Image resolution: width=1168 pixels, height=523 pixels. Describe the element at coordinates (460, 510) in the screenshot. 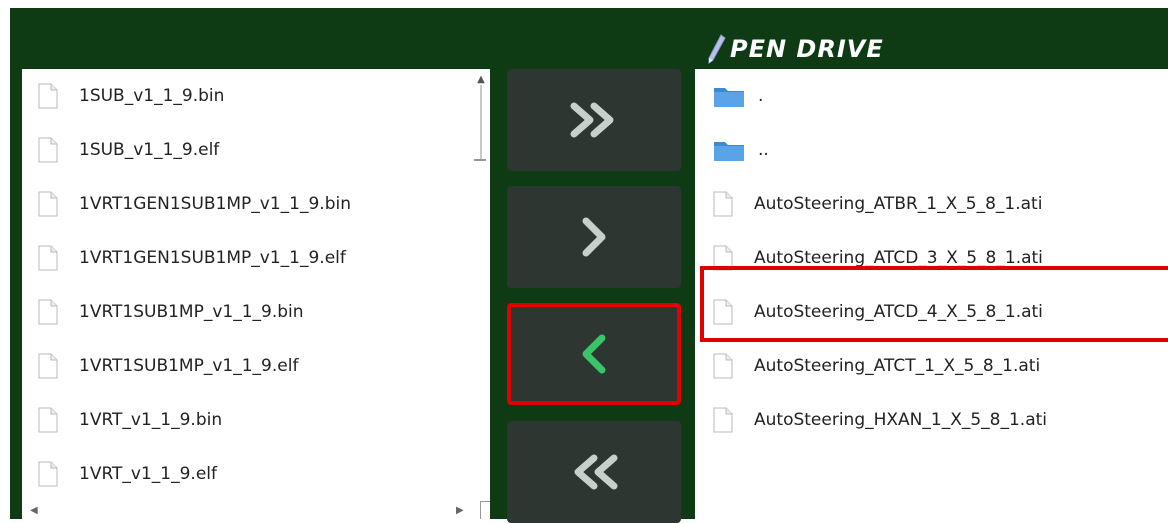

I see `scroll-right-arrow-icon: ▶` at that location.